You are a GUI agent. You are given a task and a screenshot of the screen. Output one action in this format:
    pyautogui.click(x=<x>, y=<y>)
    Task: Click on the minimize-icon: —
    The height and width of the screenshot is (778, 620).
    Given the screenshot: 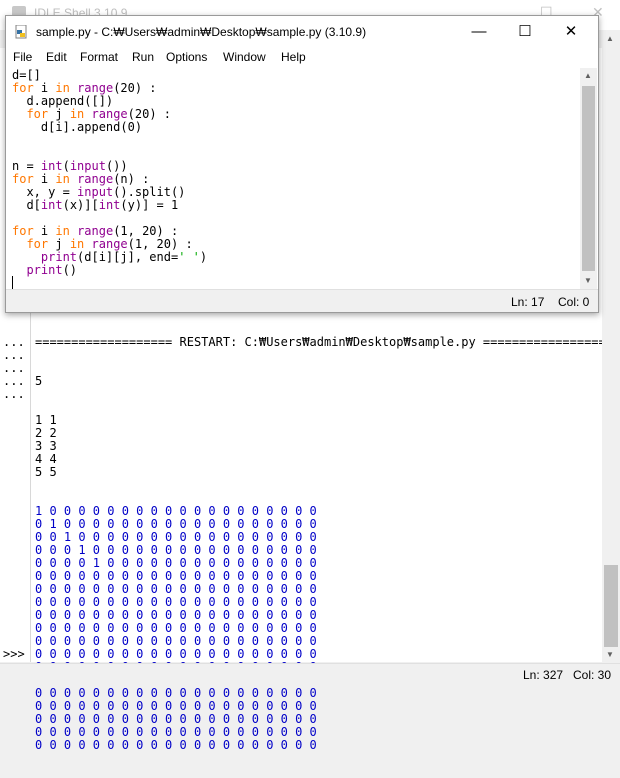 What is the action you would take?
    pyautogui.click(x=479, y=32)
    